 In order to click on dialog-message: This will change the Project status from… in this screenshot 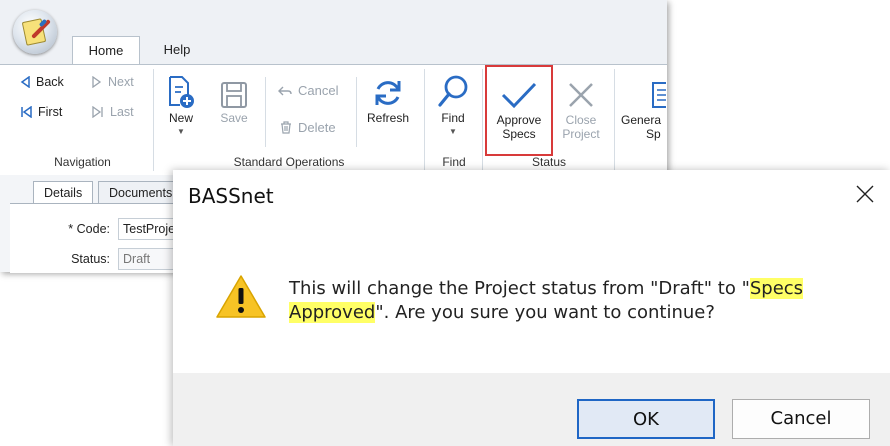, I will do `click(579, 301)`.